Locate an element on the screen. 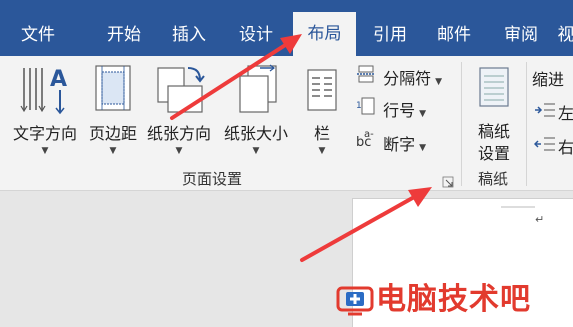 The width and height of the screenshot is (573, 327). arrow-to-layout-tab is located at coordinates (231, 80).